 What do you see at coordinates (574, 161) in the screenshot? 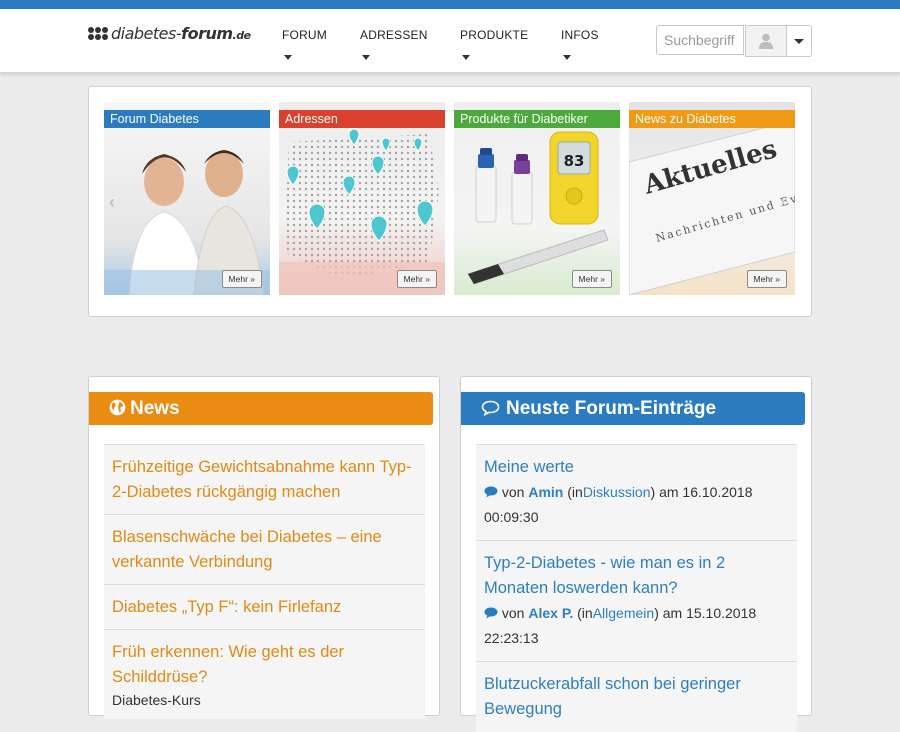
I see `meter-display-value: 83` at bounding box center [574, 161].